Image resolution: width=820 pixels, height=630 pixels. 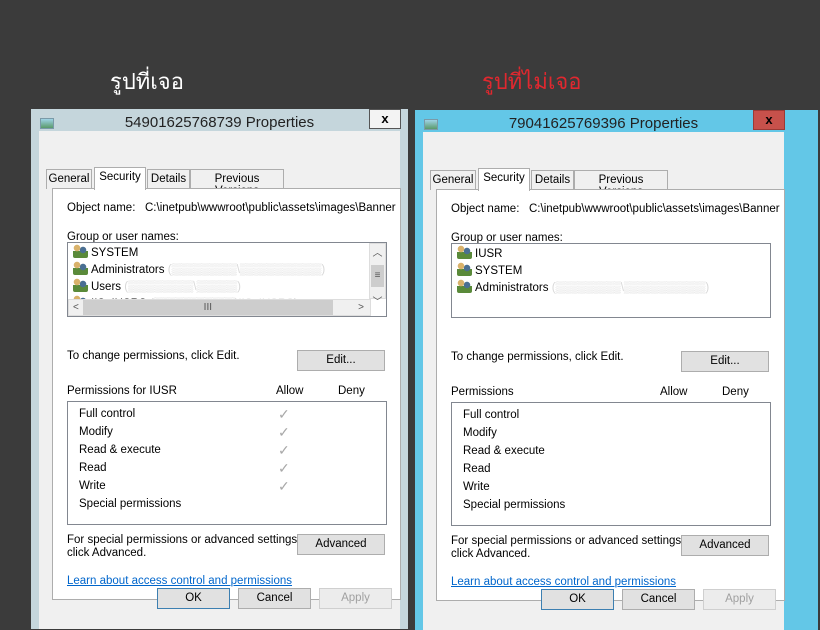 I want to click on scroll-right-icon: >, so click(x=361, y=307).